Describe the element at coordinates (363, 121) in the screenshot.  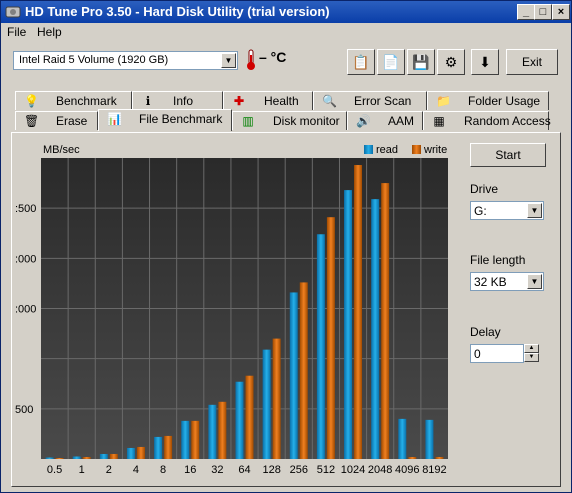
I see `speaker-icon: 🔊` at that location.